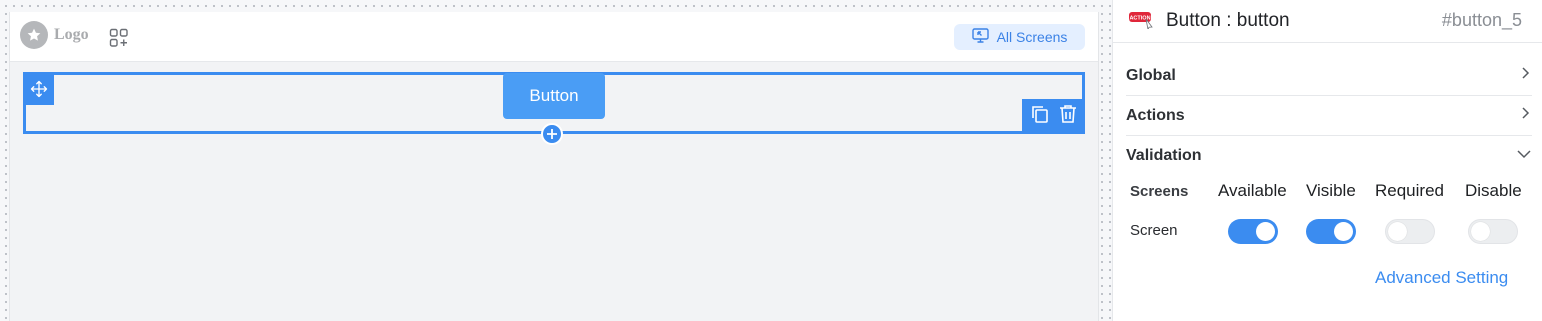 This screenshot has width=1542, height=321. Describe the element at coordinates (1032, 37) in the screenshot. I see `all-screens-label: All Screens` at that location.